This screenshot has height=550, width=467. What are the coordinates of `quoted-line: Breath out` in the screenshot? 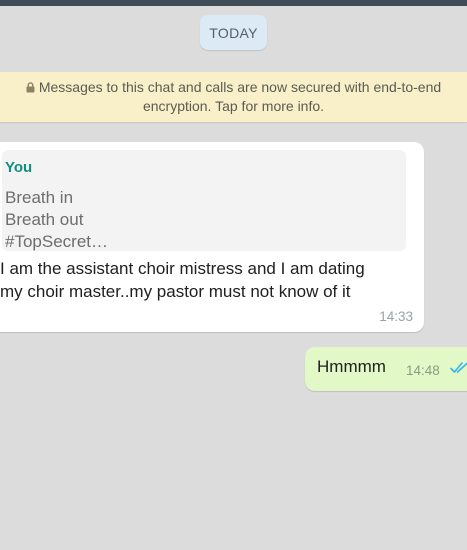 It's located at (44, 219).